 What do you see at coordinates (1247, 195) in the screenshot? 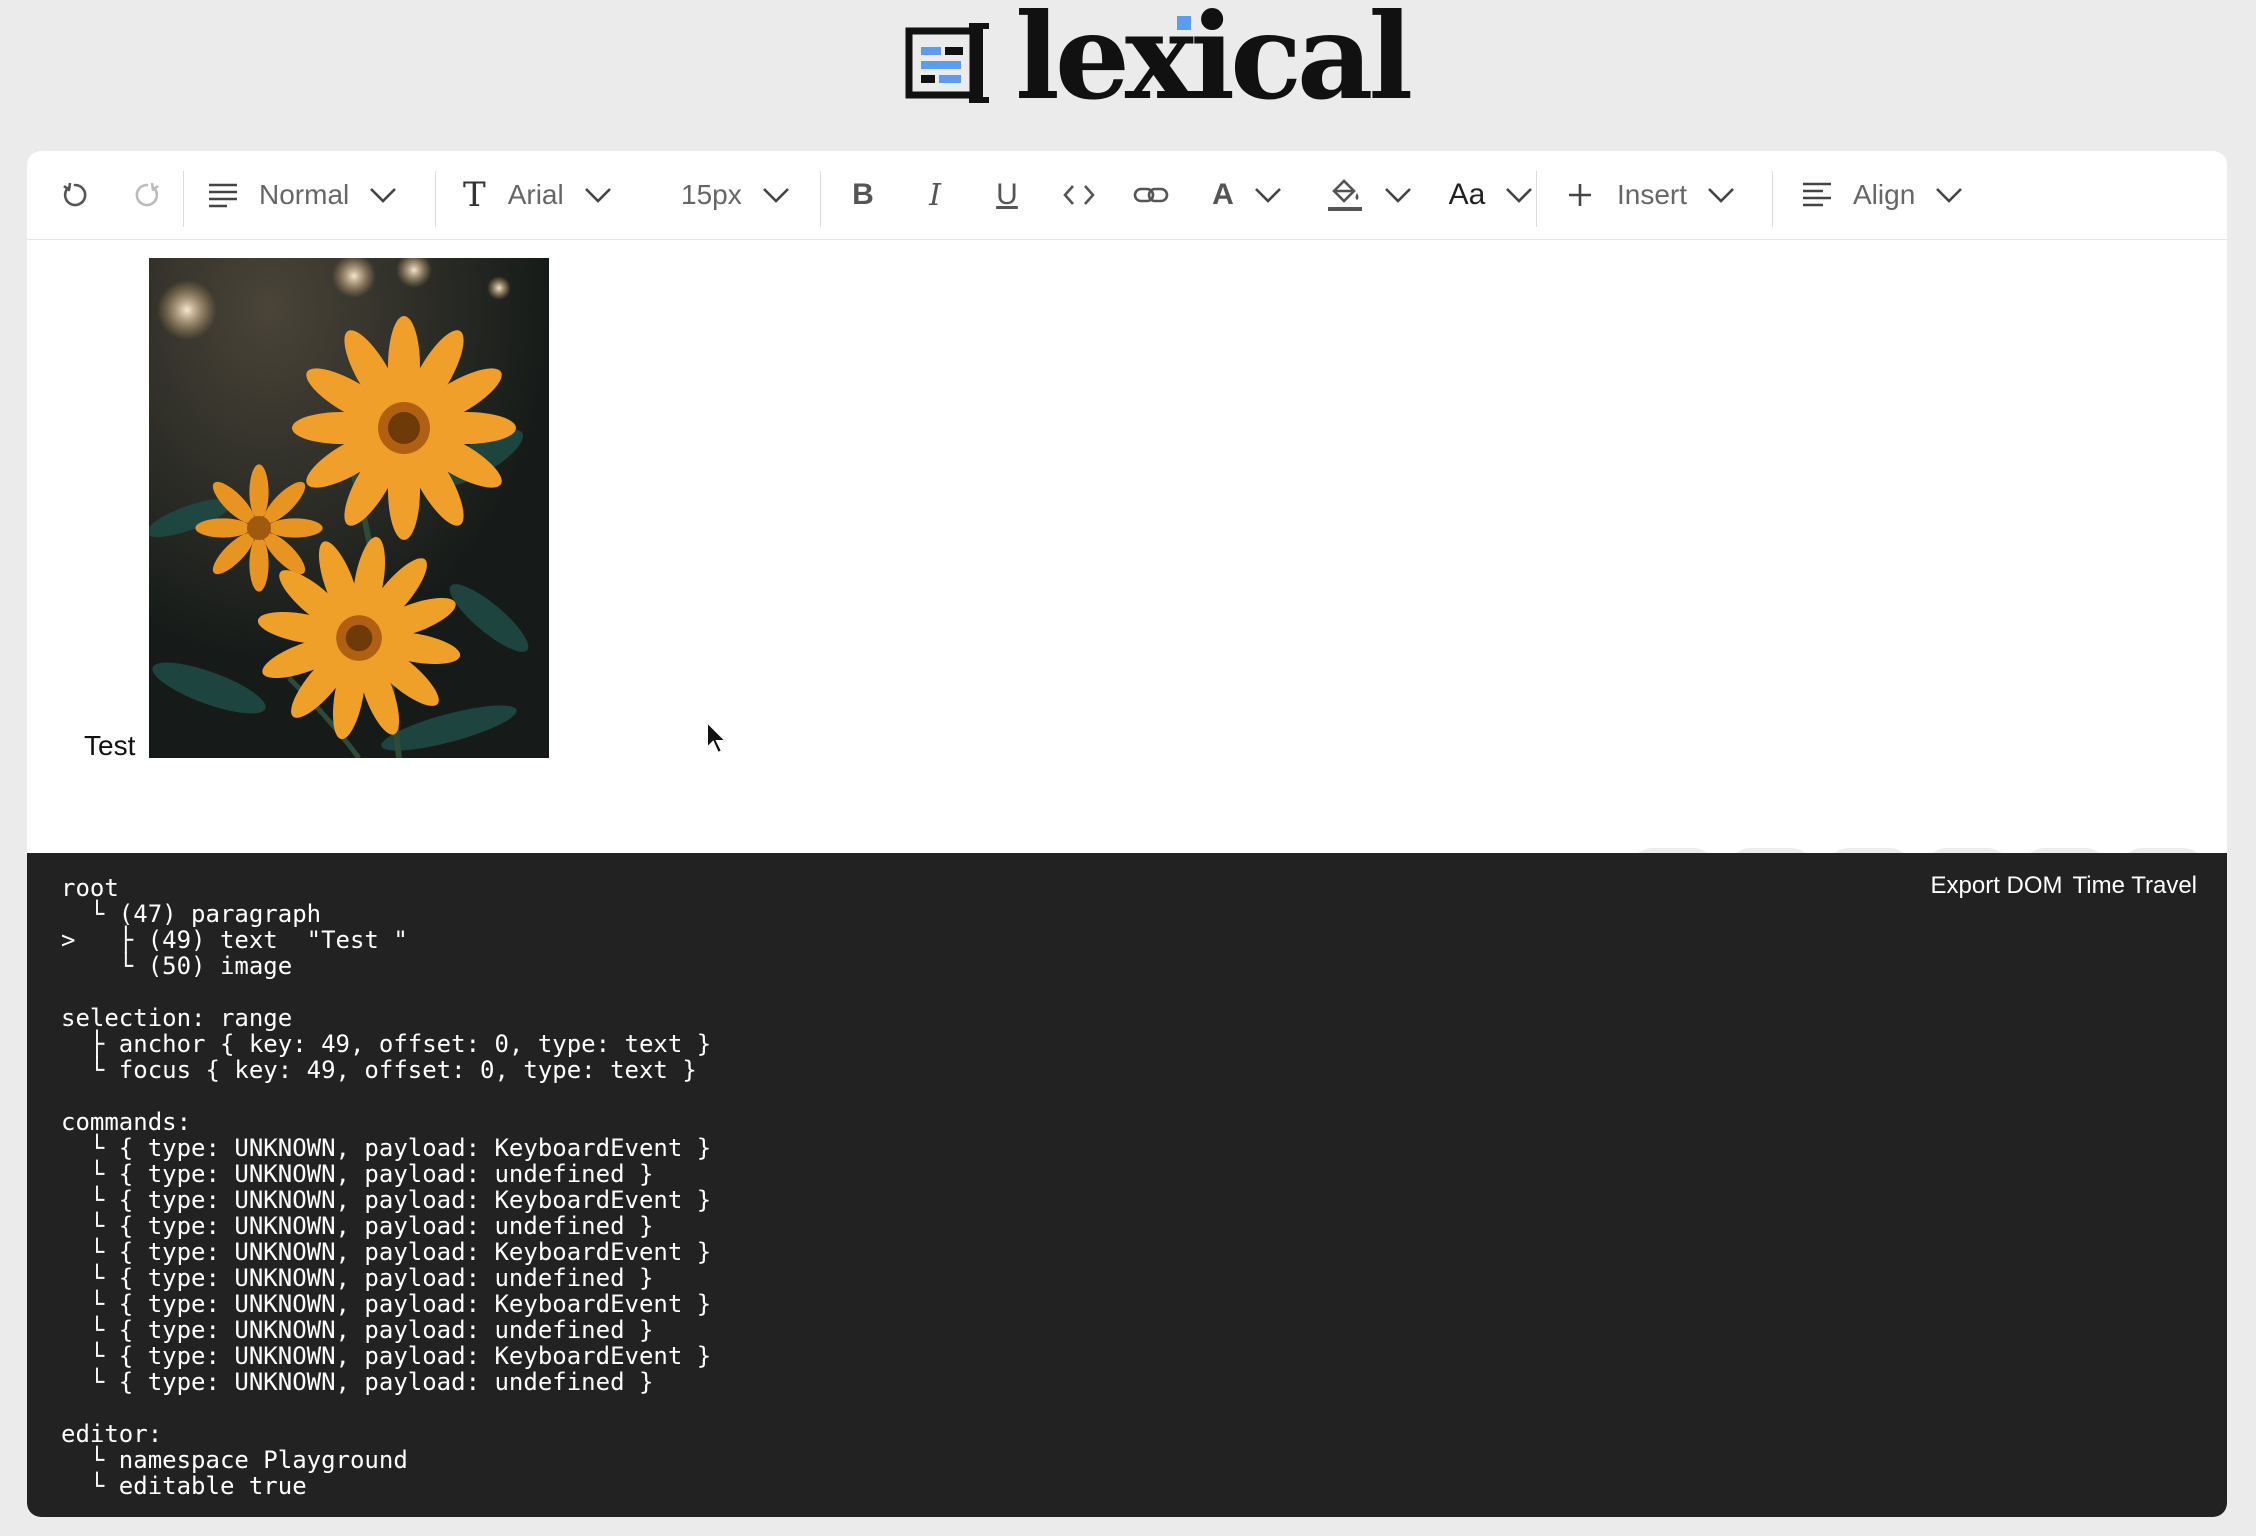
I see `font-color-dropdown: A` at bounding box center [1247, 195].